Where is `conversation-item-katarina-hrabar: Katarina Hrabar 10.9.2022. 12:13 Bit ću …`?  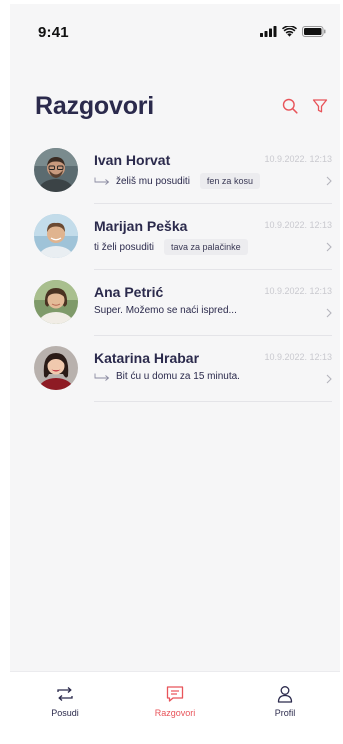
conversation-item-katarina-hrabar: Katarina Hrabar 10.9.2022. 12:13 Bit ću … is located at coordinates (175, 370).